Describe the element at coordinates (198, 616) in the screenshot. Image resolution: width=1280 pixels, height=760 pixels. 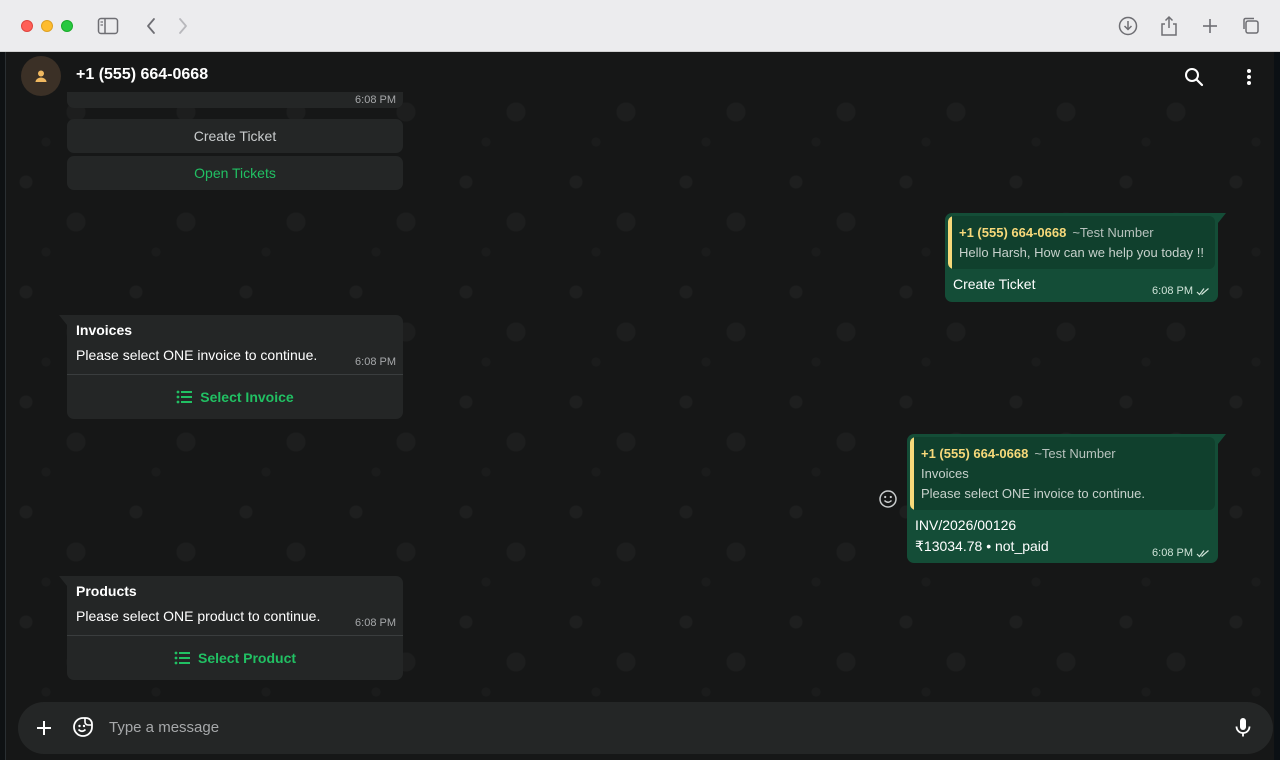
I see `card-body: Please select ONE product to continue.` at that location.